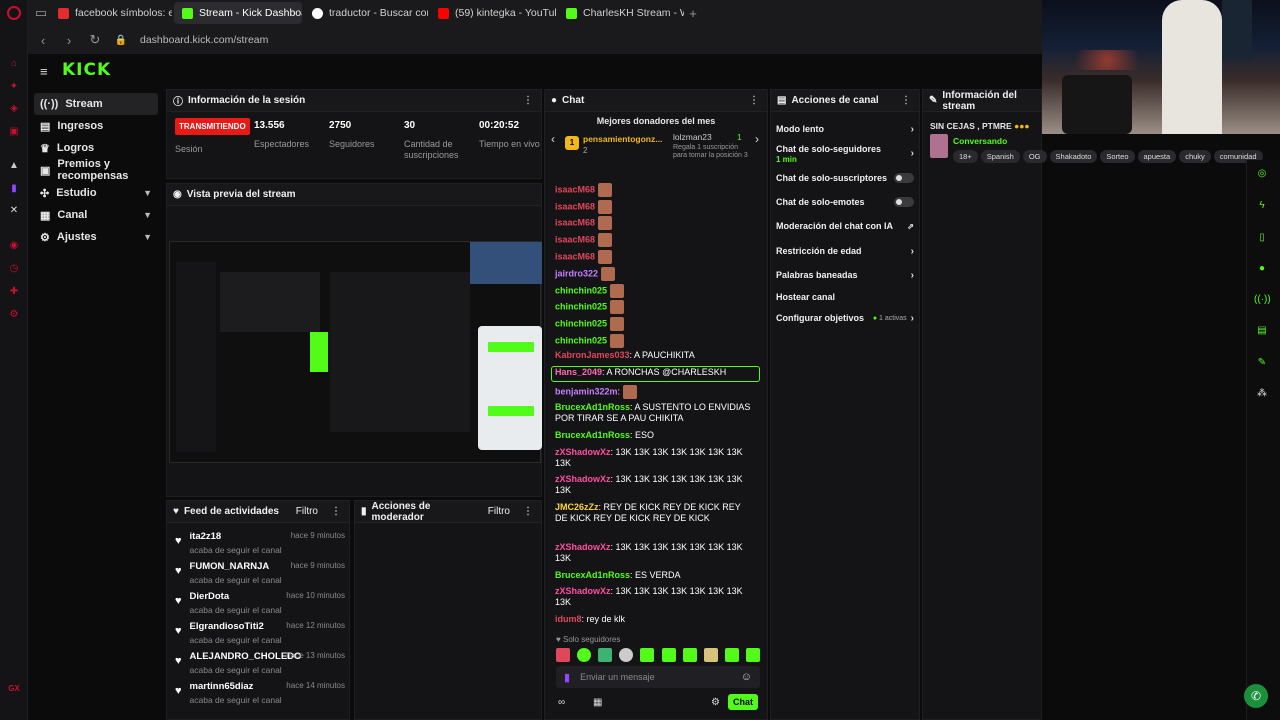 The image size is (1280, 720). Describe the element at coordinates (1262, 302) in the screenshot. I see `signal-icon: ((·))` at that location.